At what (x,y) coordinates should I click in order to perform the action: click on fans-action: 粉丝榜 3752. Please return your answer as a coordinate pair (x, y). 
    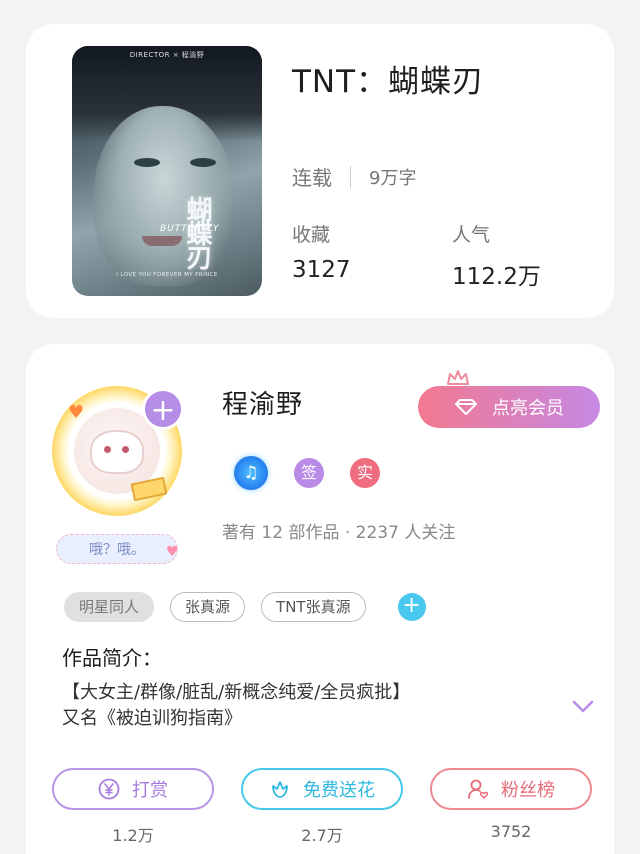
    Looking at the image, I should click on (511, 807).